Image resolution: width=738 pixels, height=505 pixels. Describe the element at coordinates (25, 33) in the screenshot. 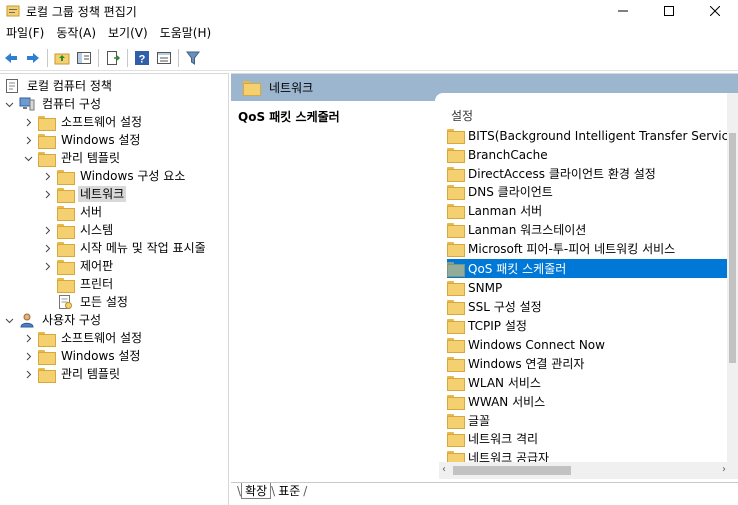

I see `menu-file: 파일(F)` at that location.